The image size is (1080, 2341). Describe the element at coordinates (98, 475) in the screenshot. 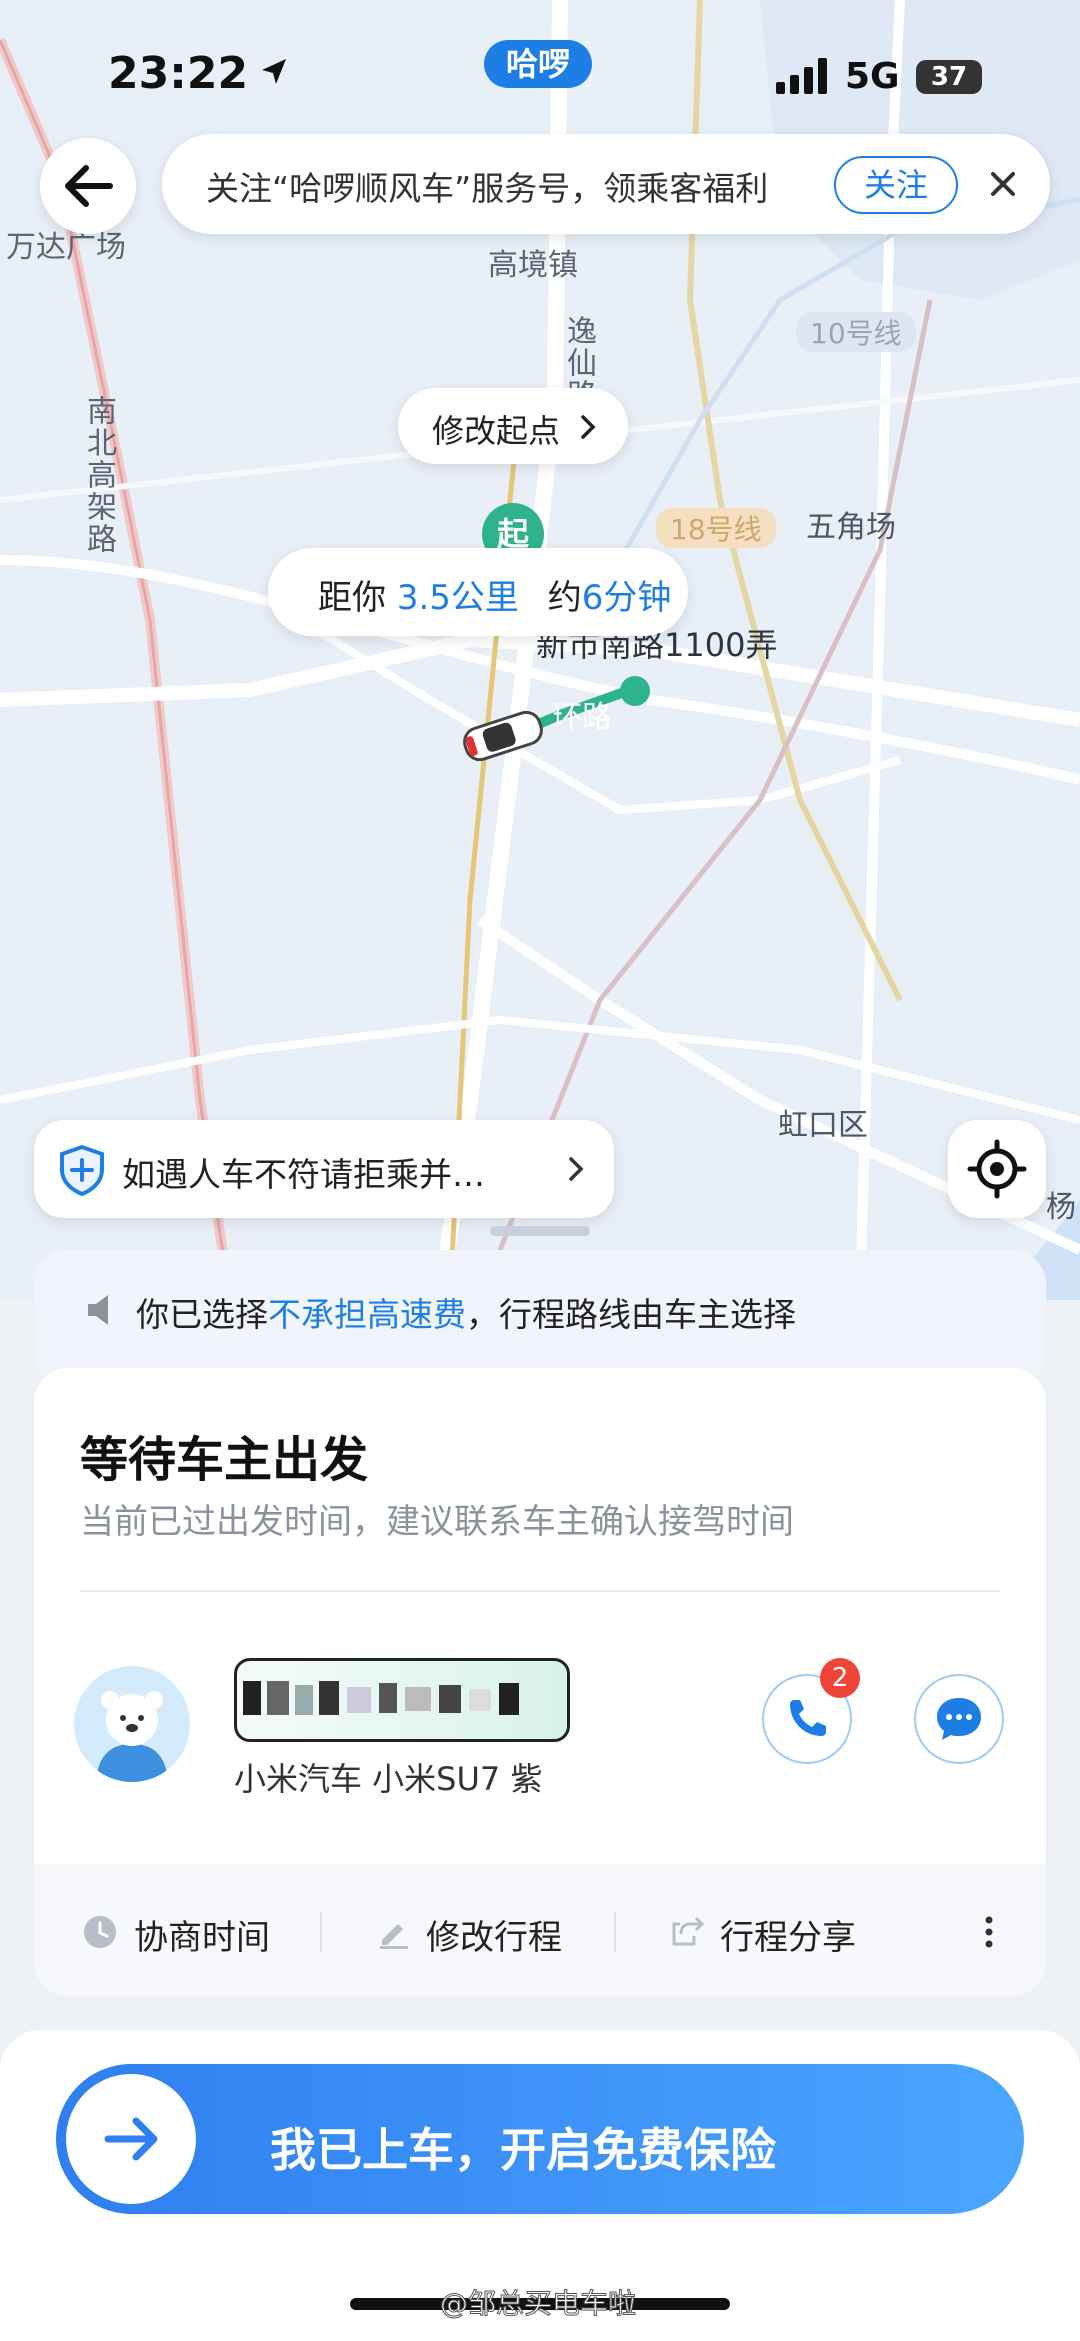

I see `map-label-nanbei: 南北高架路` at that location.